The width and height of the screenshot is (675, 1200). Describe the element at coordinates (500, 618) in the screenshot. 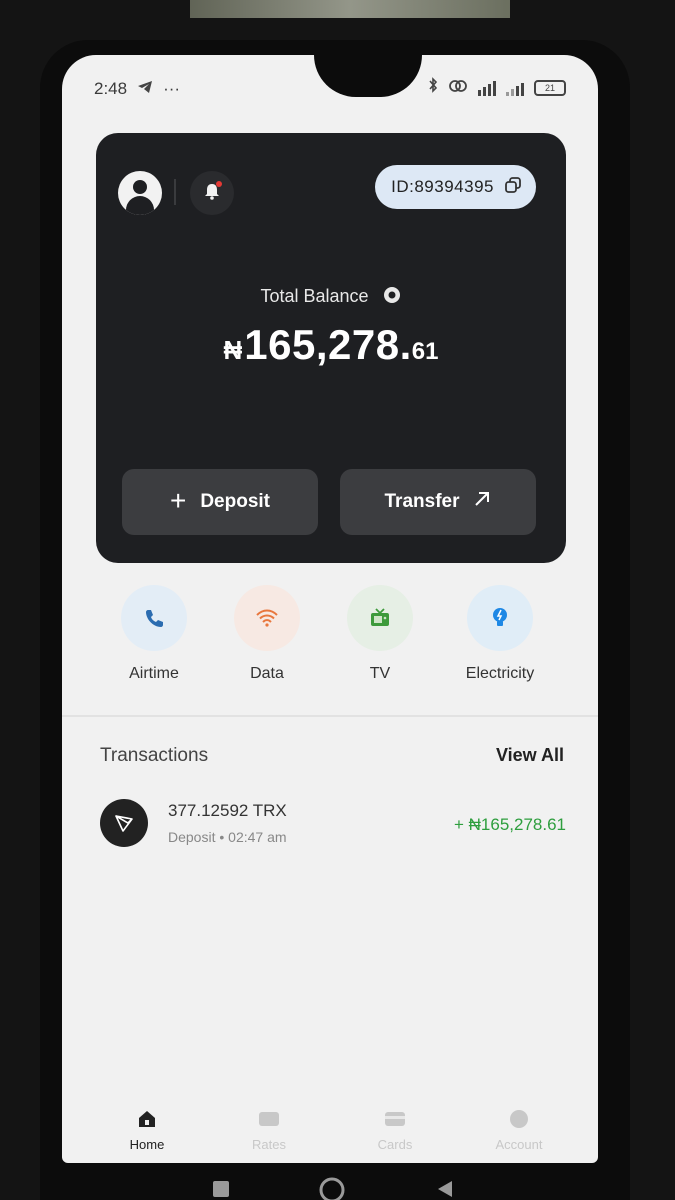

I see `bulb-icon` at that location.